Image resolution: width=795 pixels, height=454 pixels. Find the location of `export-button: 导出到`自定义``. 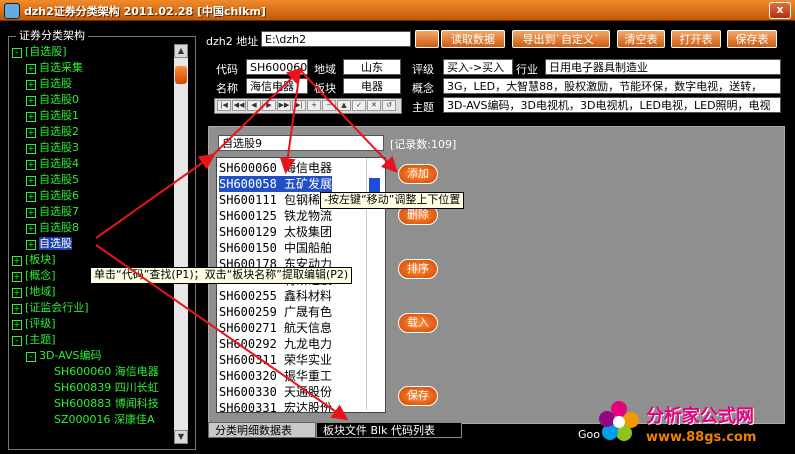

export-button: 导出到`自定义` is located at coordinates (561, 39).